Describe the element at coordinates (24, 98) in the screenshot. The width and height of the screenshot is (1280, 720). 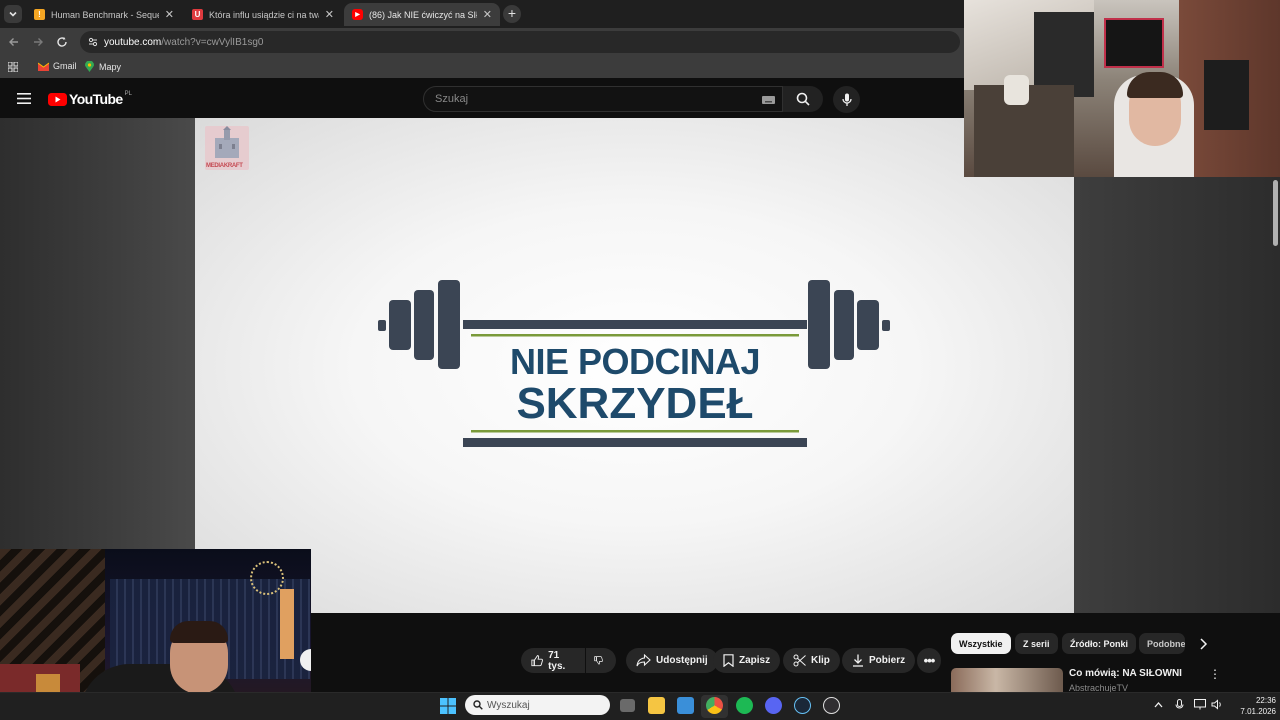
I see `hamburger-menu-icon` at that location.